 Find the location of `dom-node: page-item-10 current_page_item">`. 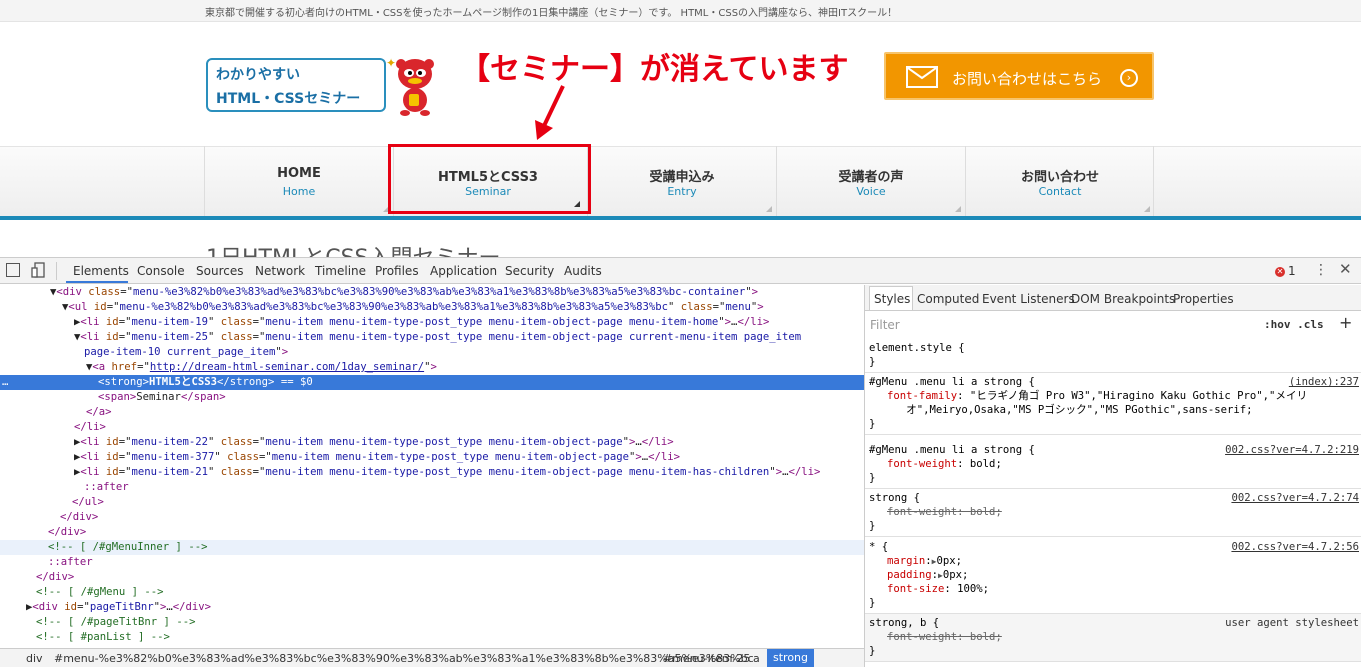

dom-node: page-item-10 current_page_item"> is located at coordinates (432, 352).